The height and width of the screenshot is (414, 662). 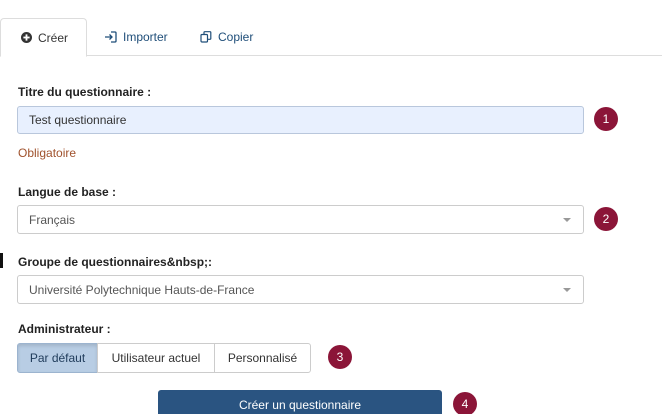 I want to click on title-input: Test questionnaire, so click(x=300, y=120).